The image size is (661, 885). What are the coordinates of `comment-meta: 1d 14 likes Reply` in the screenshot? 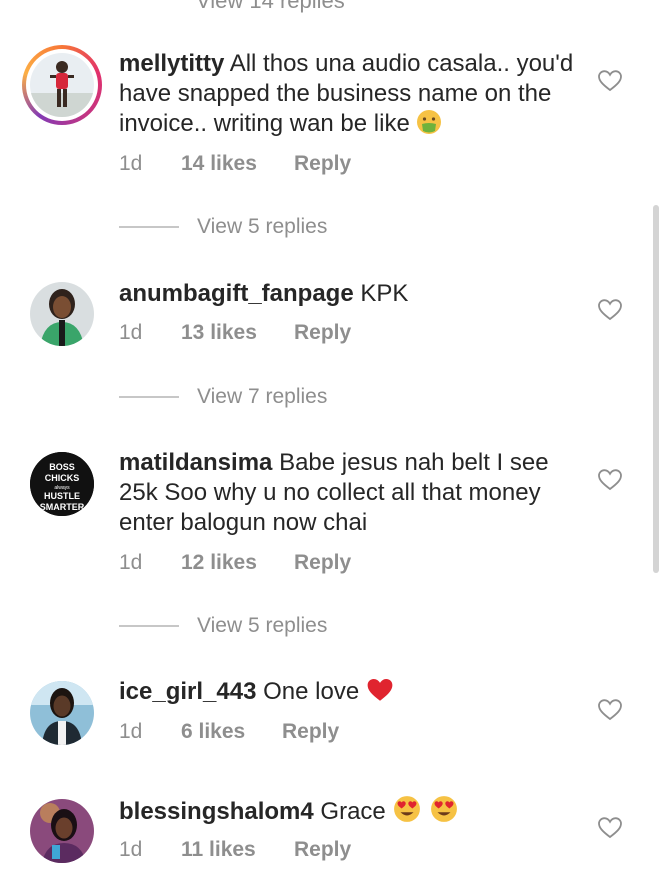 It's located at (235, 164).